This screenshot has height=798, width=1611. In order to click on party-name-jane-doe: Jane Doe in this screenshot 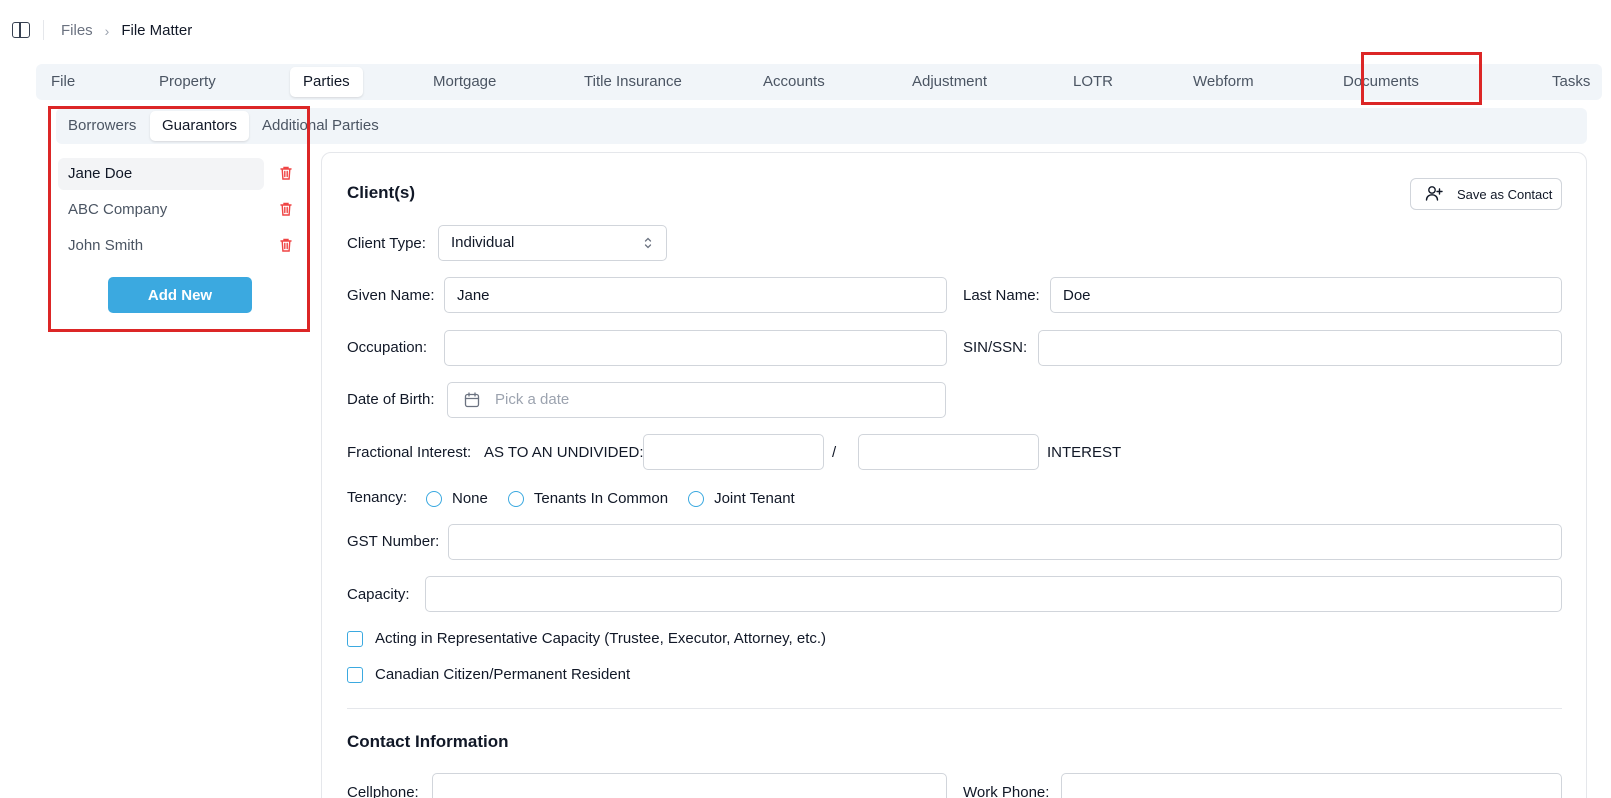, I will do `click(161, 174)`.